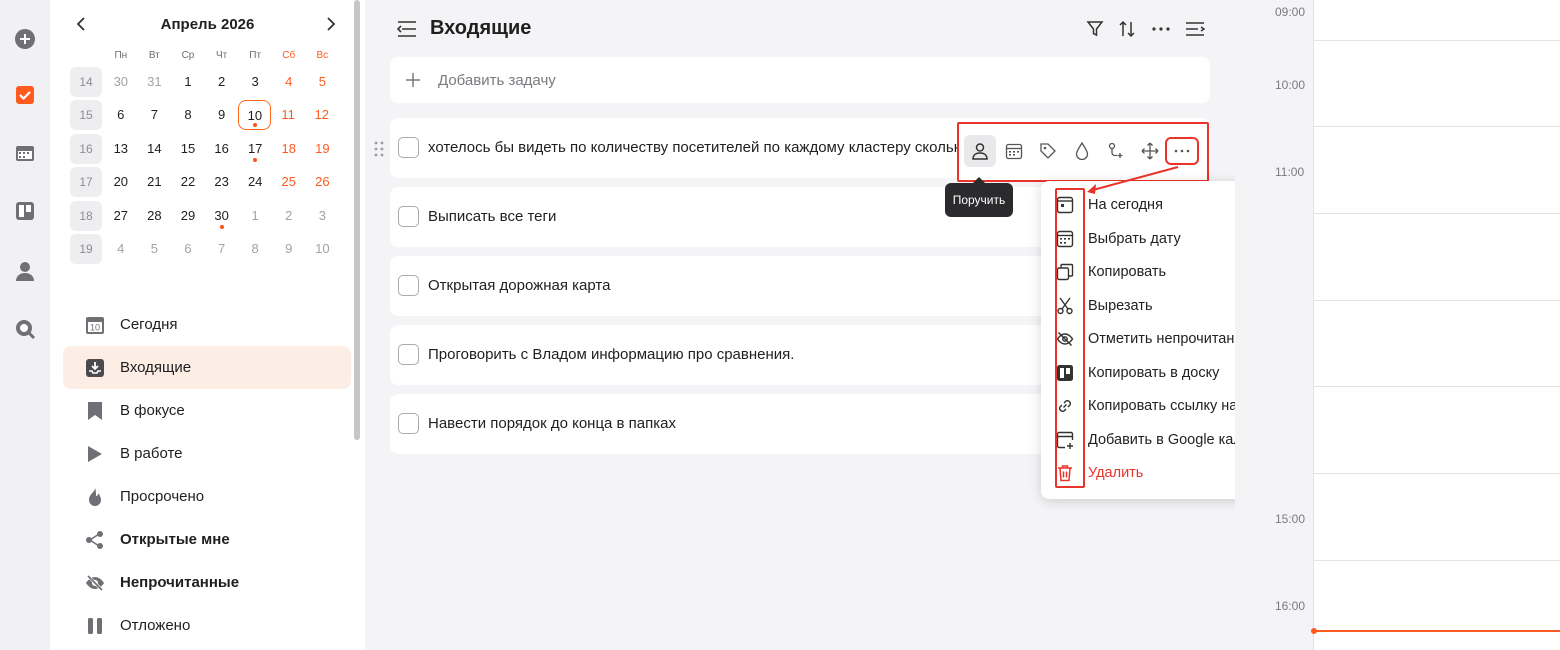 The image size is (1560, 650). I want to click on menu-item-5: Копировать в доску, so click(1136, 373).